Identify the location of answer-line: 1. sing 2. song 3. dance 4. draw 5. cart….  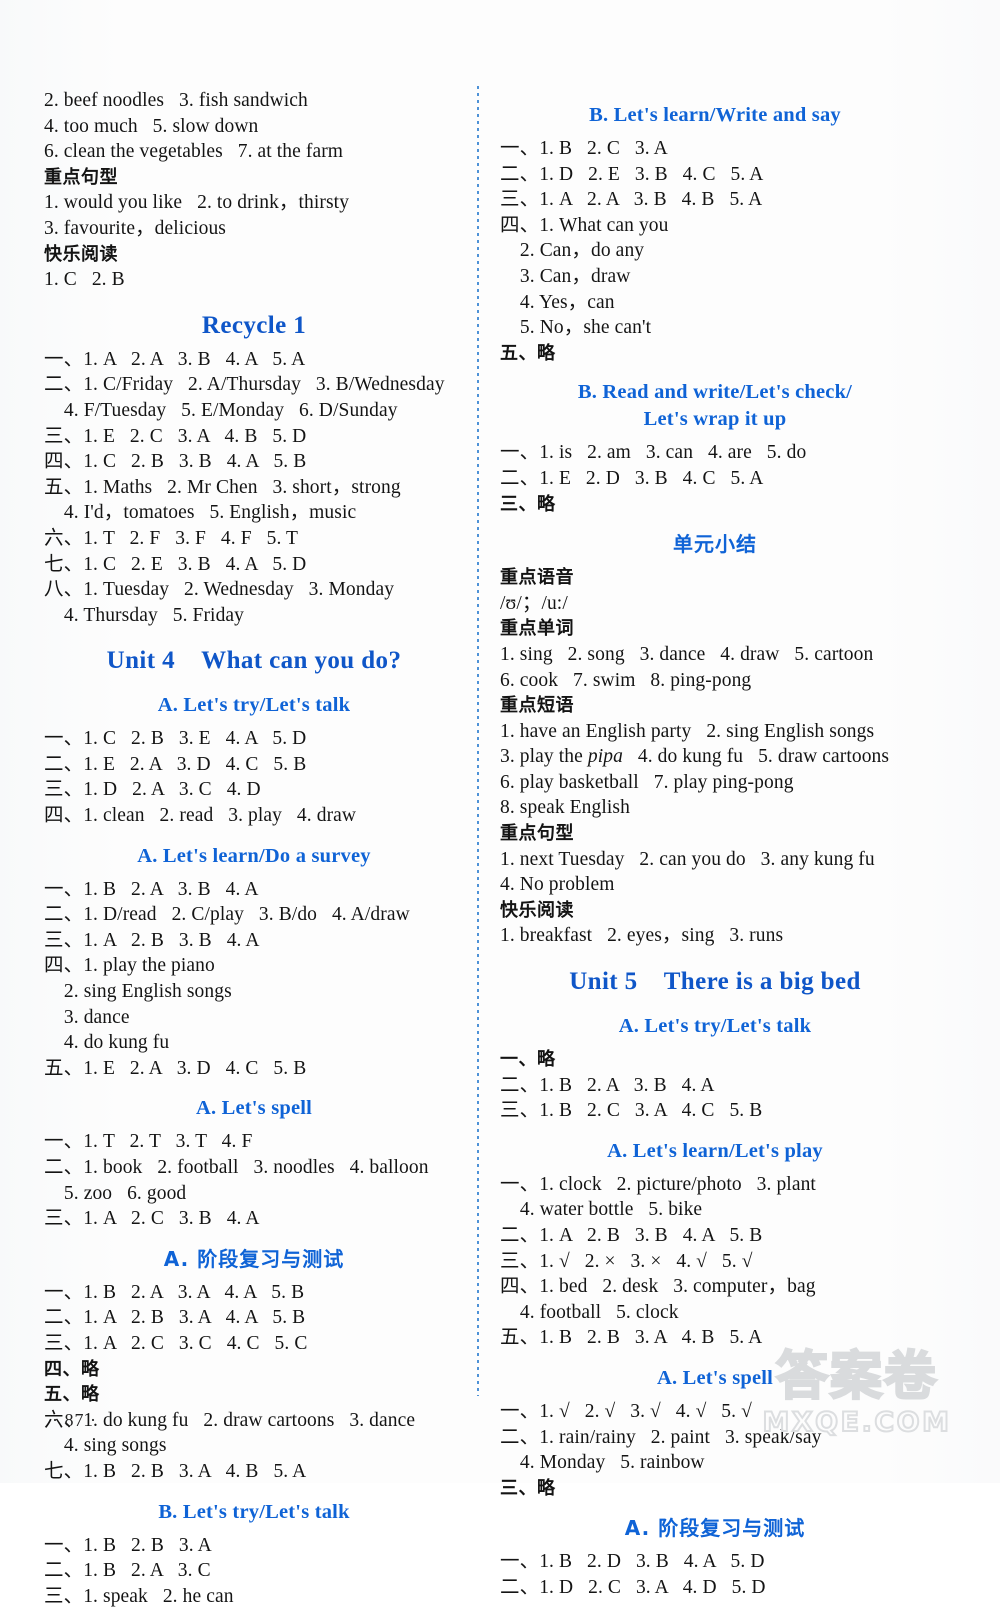
(687, 654).